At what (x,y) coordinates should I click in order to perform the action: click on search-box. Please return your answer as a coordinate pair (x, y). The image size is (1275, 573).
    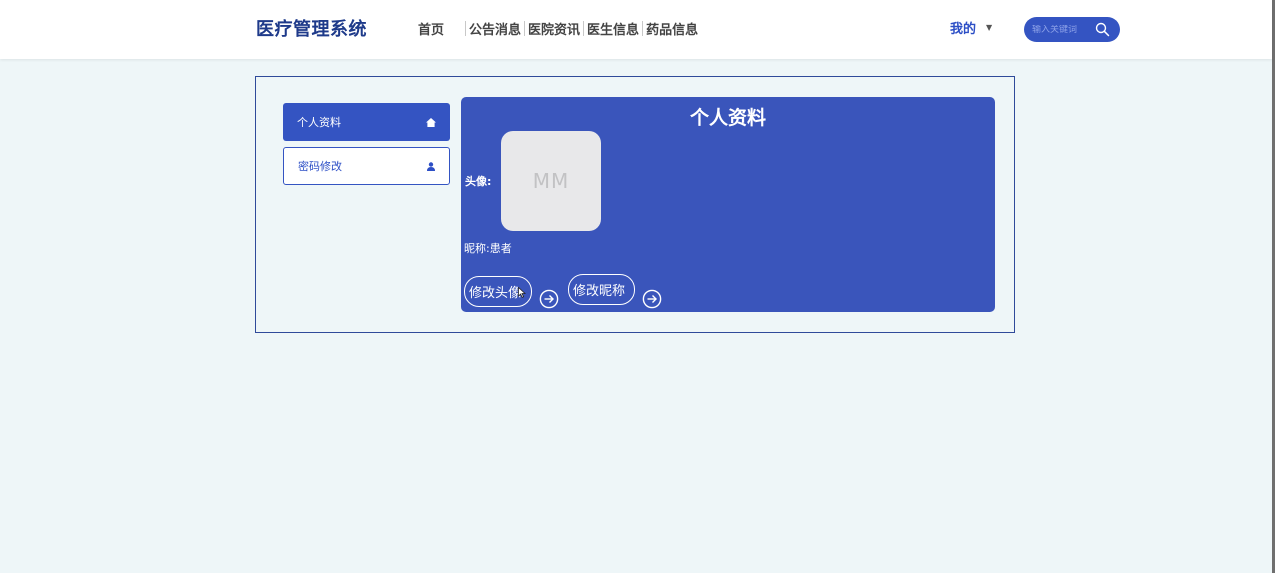
    Looking at the image, I should click on (1072, 29).